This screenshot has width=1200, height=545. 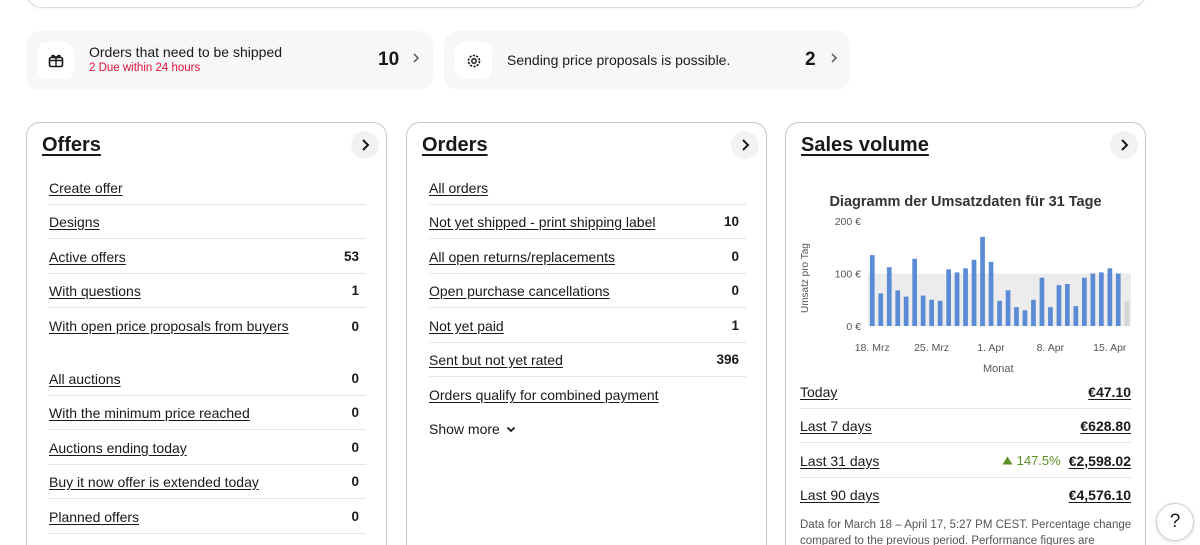 I want to click on row-link: Not yet paid, so click(x=466, y=326).